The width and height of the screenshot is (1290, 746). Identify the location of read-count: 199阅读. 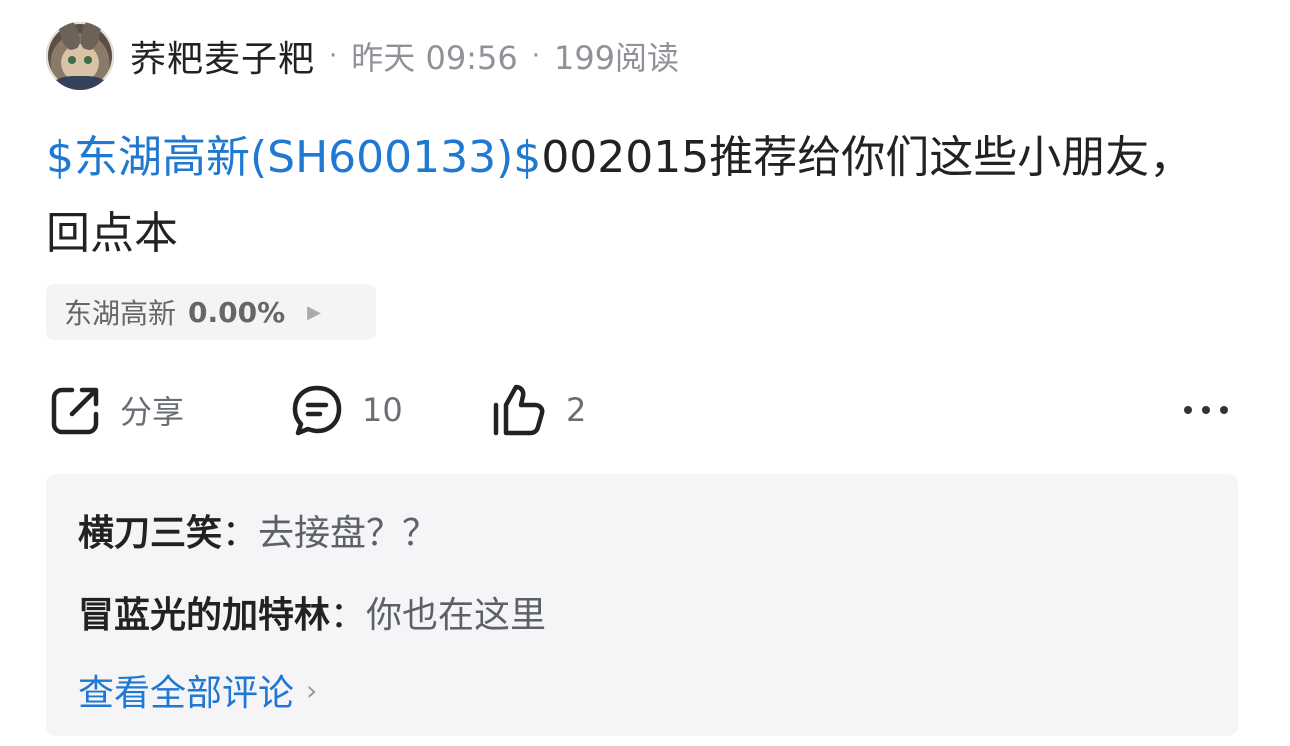
(616, 58).